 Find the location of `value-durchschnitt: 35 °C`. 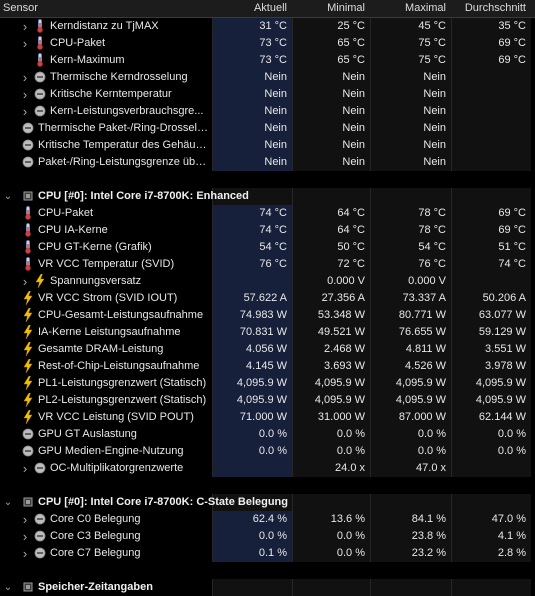

value-durchschnitt: 35 °C is located at coordinates (512, 26).